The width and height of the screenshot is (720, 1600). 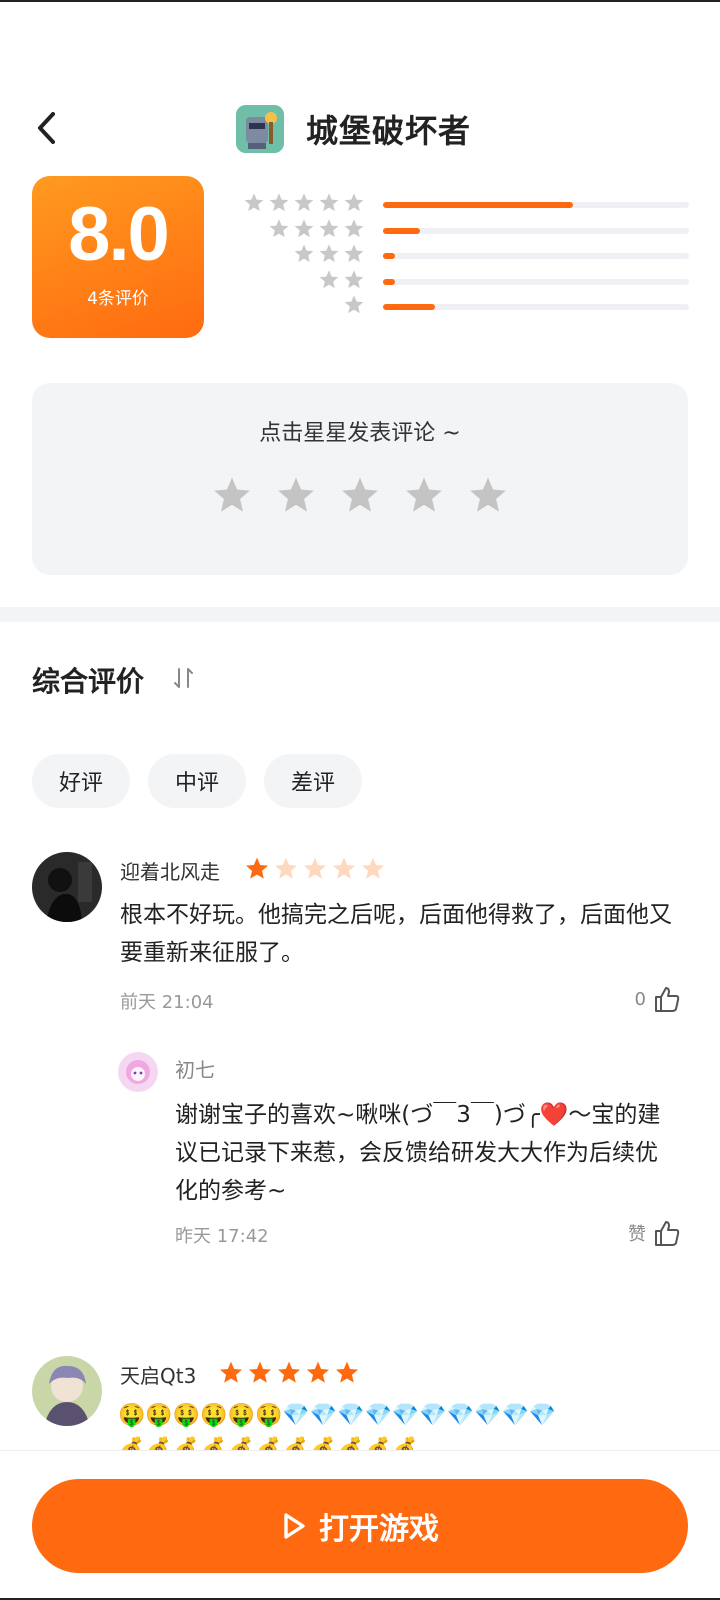 I want to click on reply-like-button: 赞, so click(x=655, y=1233).